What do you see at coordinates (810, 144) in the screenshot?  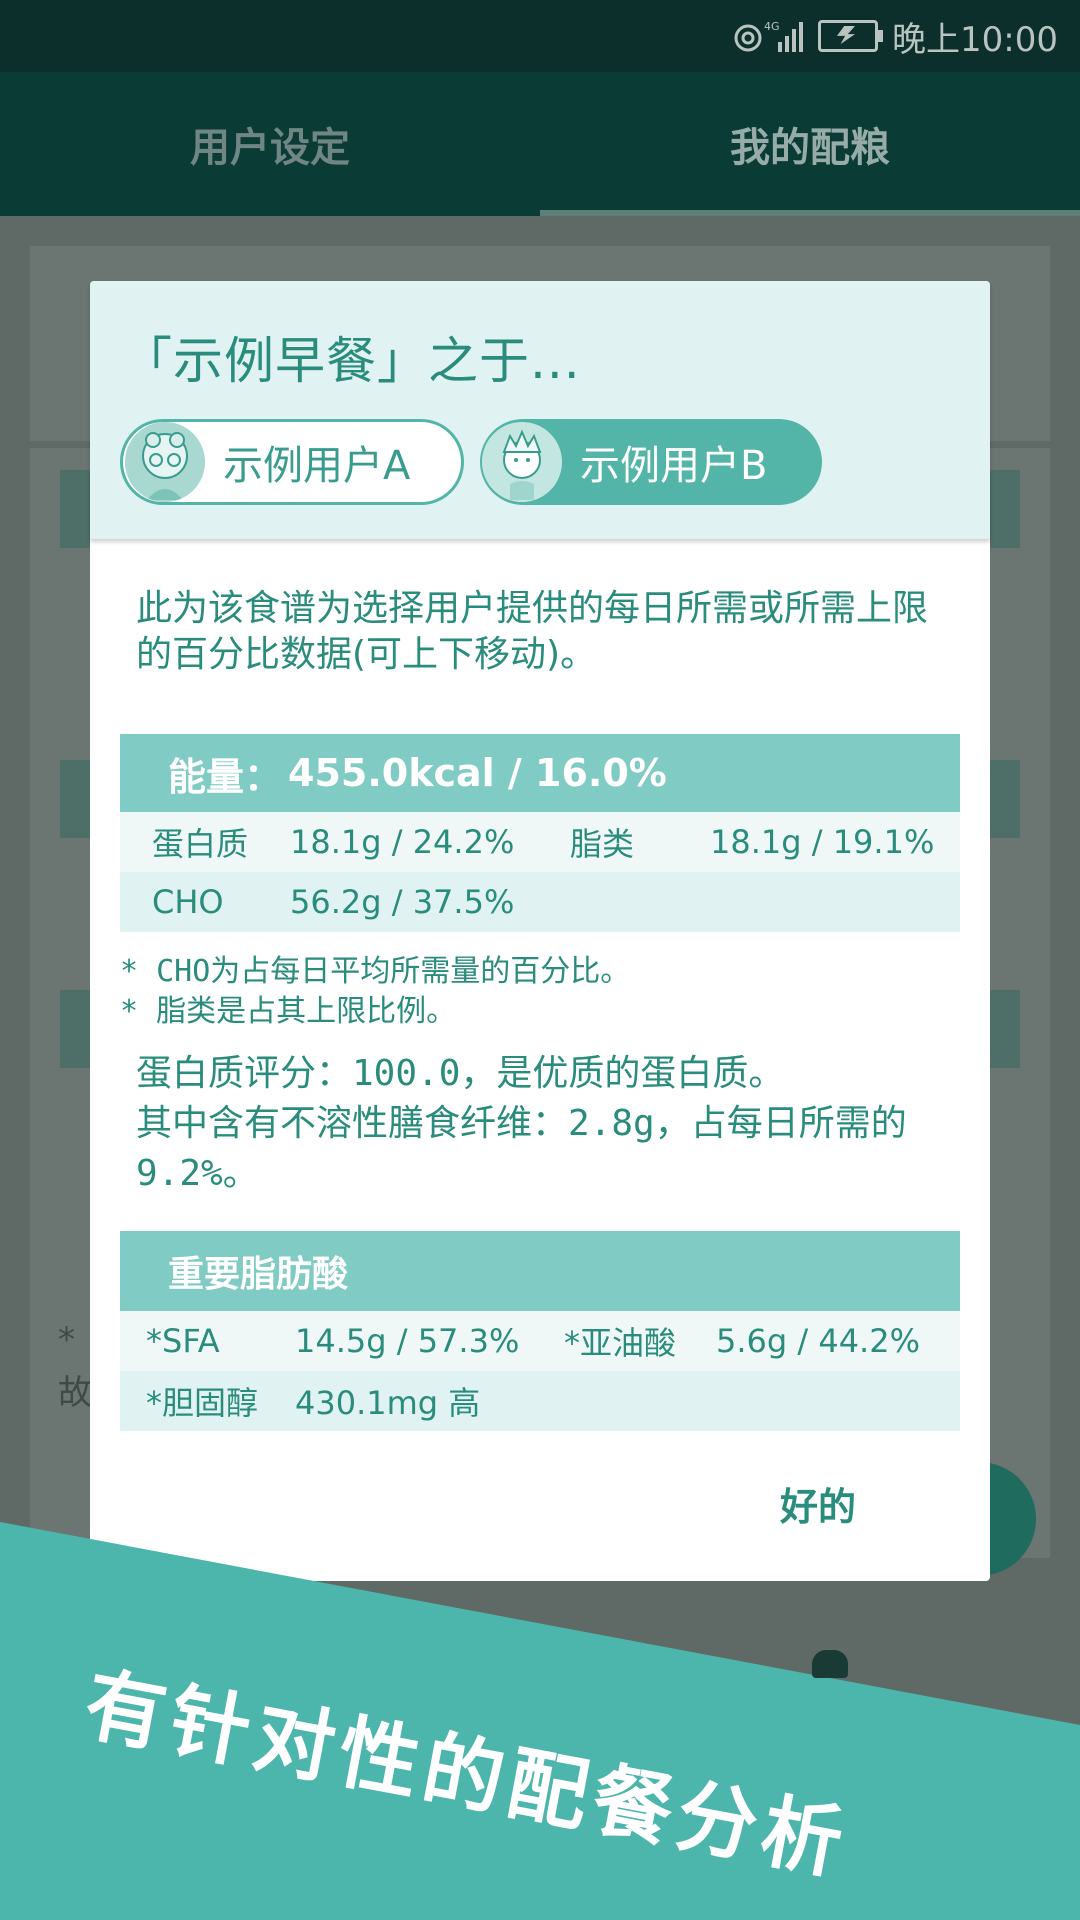 I see `tab-my-meals: 我的配粮` at bounding box center [810, 144].